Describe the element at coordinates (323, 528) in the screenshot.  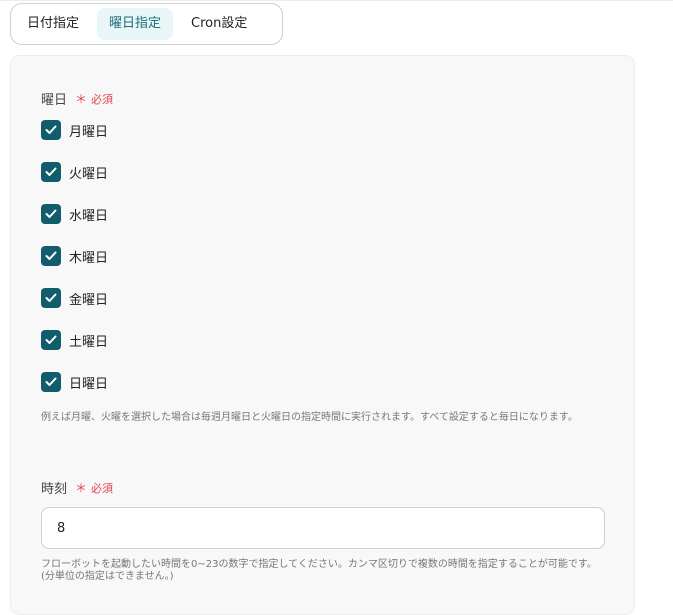
I see `time-input` at that location.